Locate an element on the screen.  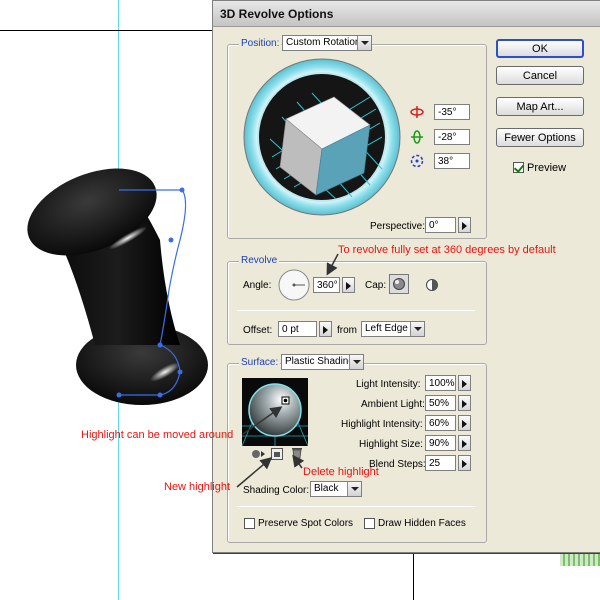
annotation-highlight-moved: Highlight can be moved around is located at coordinates (157, 435).